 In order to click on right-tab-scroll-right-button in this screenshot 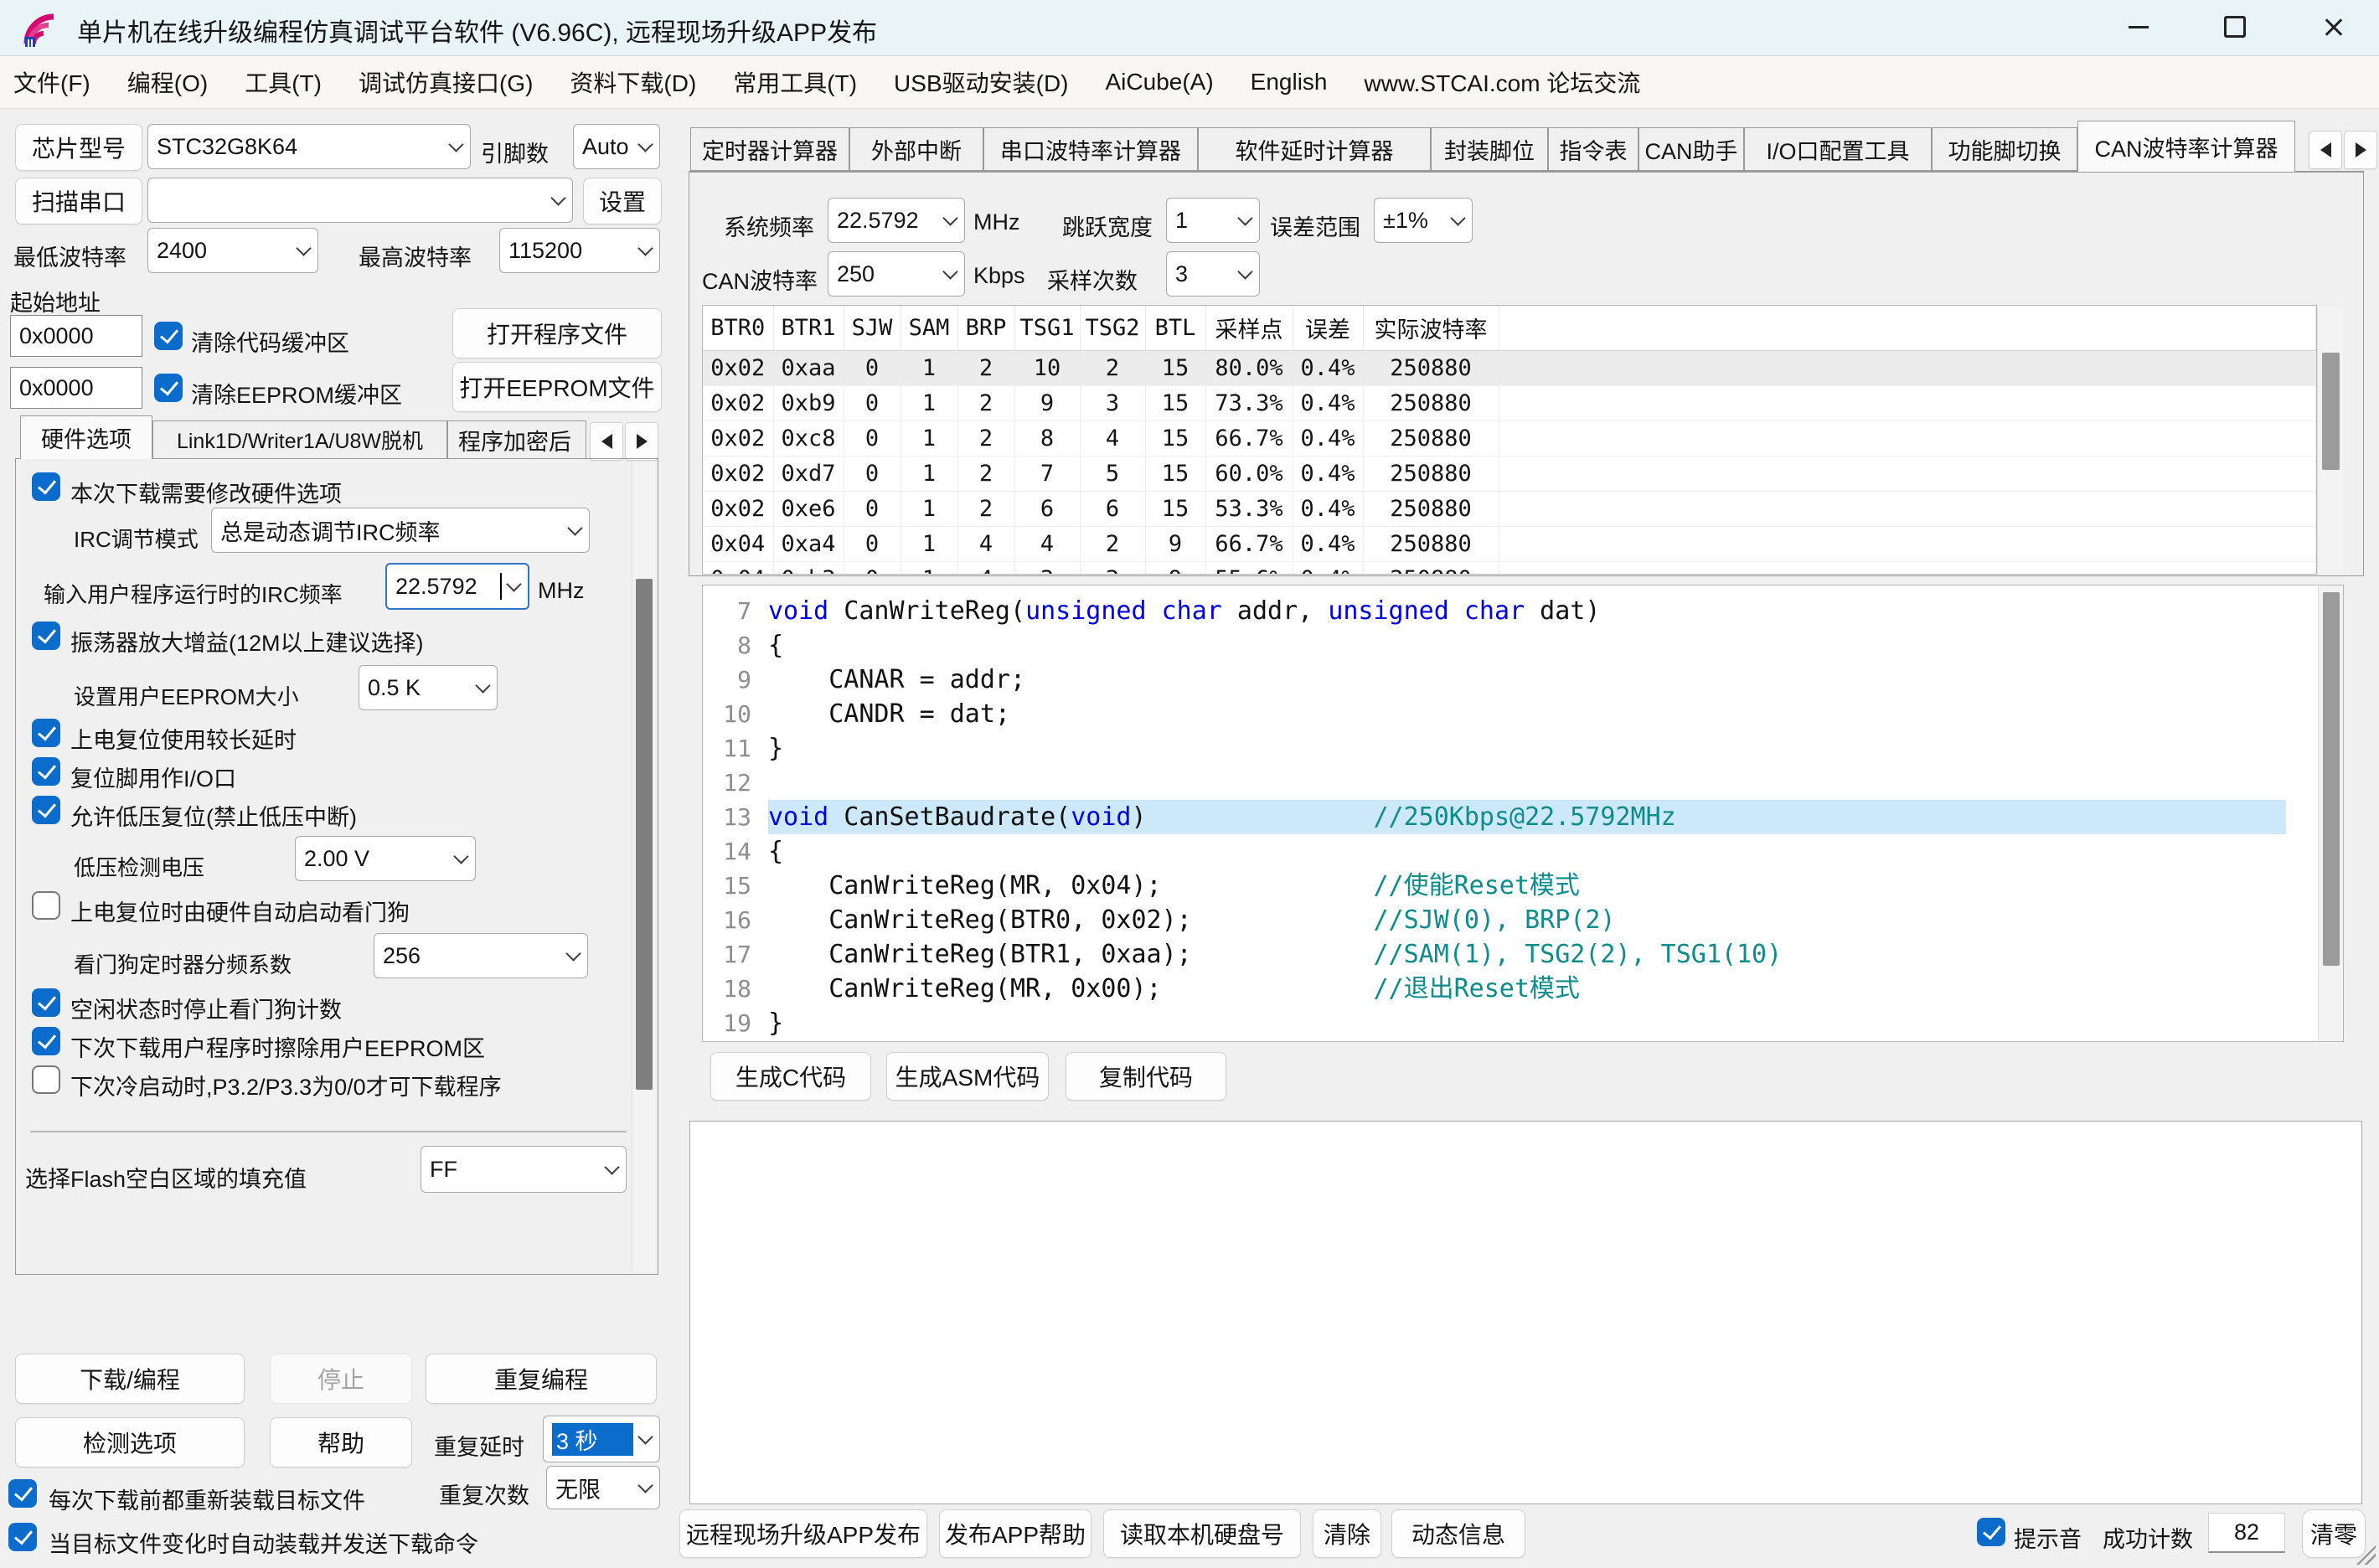, I will do `click(2361, 150)`.